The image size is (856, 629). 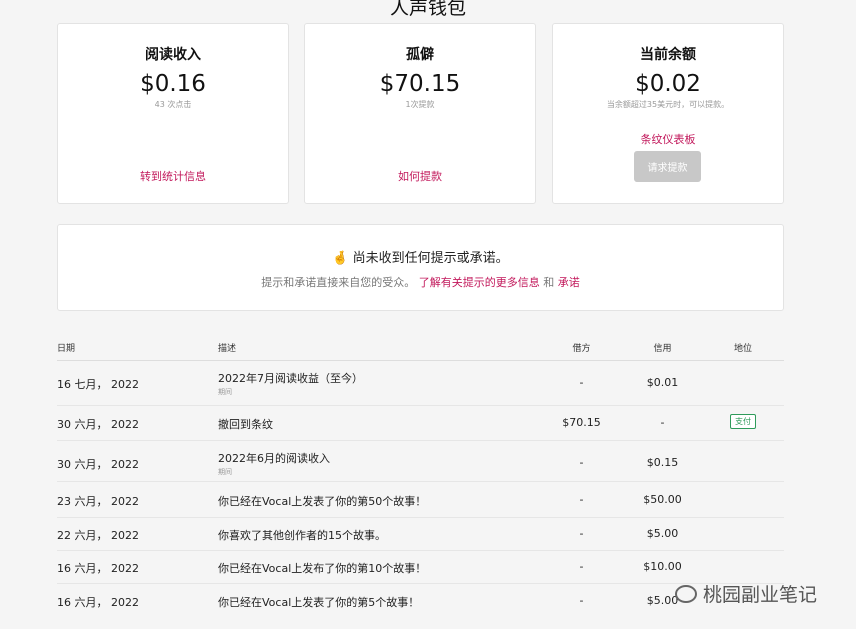 I want to click on row-credit: $10.00, so click(x=662, y=566).